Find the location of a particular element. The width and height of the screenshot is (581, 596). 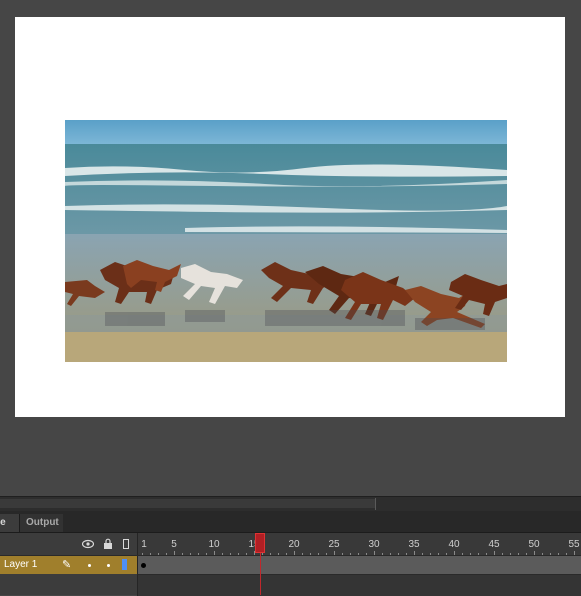

timeline-header: 1 5 10 15 20 25 30 35 40 45 50 55 is located at coordinates (290, 544).